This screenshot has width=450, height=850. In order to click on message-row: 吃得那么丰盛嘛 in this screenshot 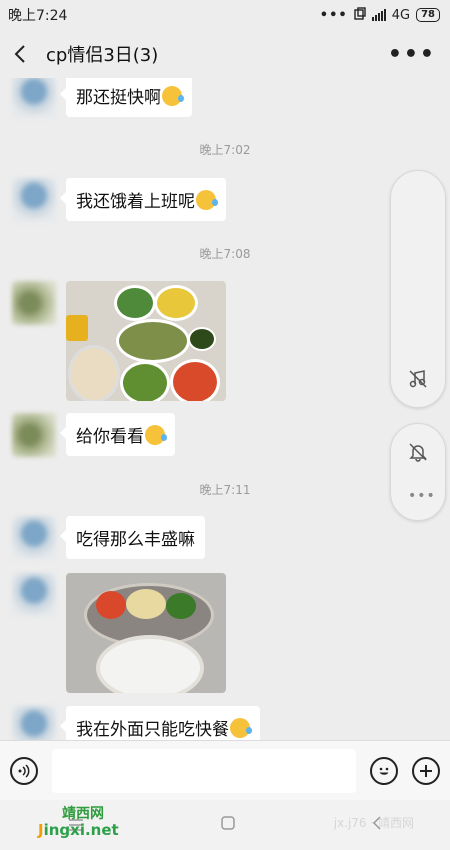, I will do `click(108, 538)`.